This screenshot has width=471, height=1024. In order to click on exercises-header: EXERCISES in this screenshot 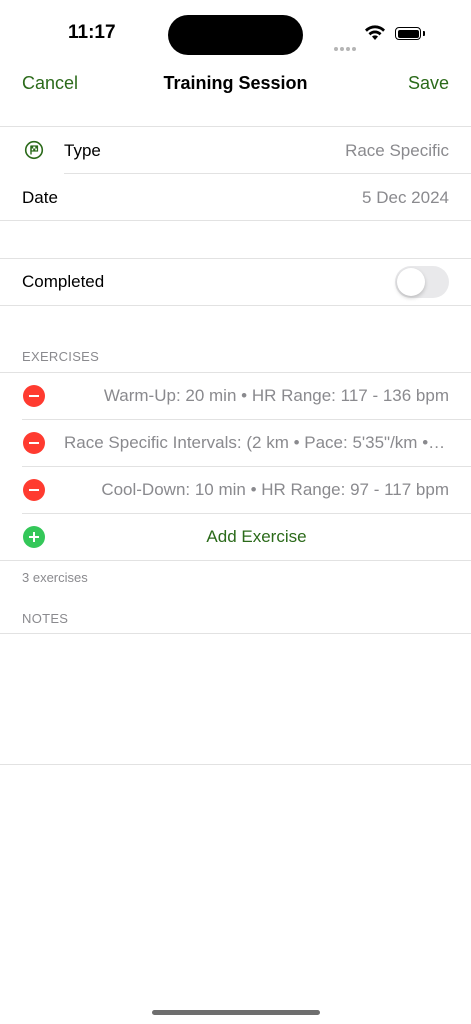, I will do `click(61, 356)`.